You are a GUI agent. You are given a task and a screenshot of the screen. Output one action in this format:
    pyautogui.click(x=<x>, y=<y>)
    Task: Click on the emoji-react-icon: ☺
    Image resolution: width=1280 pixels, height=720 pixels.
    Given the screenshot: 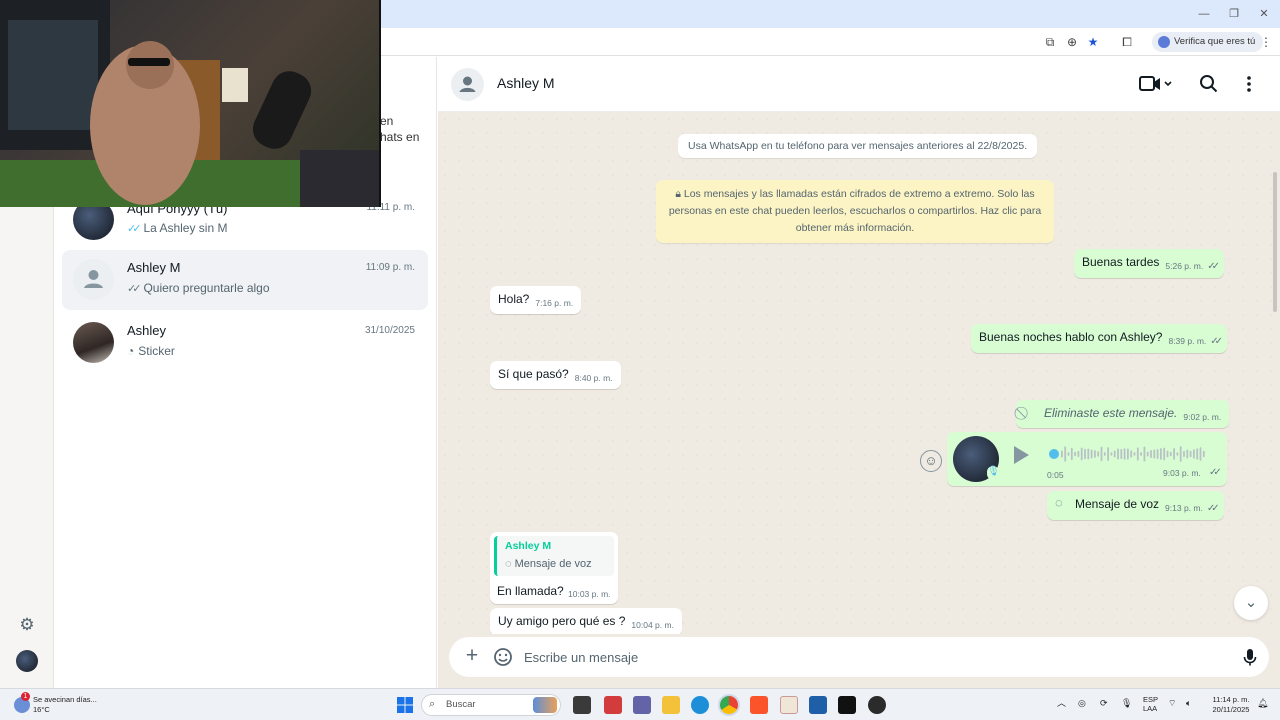 What is the action you would take?
    pyautogui.click(x=931, y=461)
    